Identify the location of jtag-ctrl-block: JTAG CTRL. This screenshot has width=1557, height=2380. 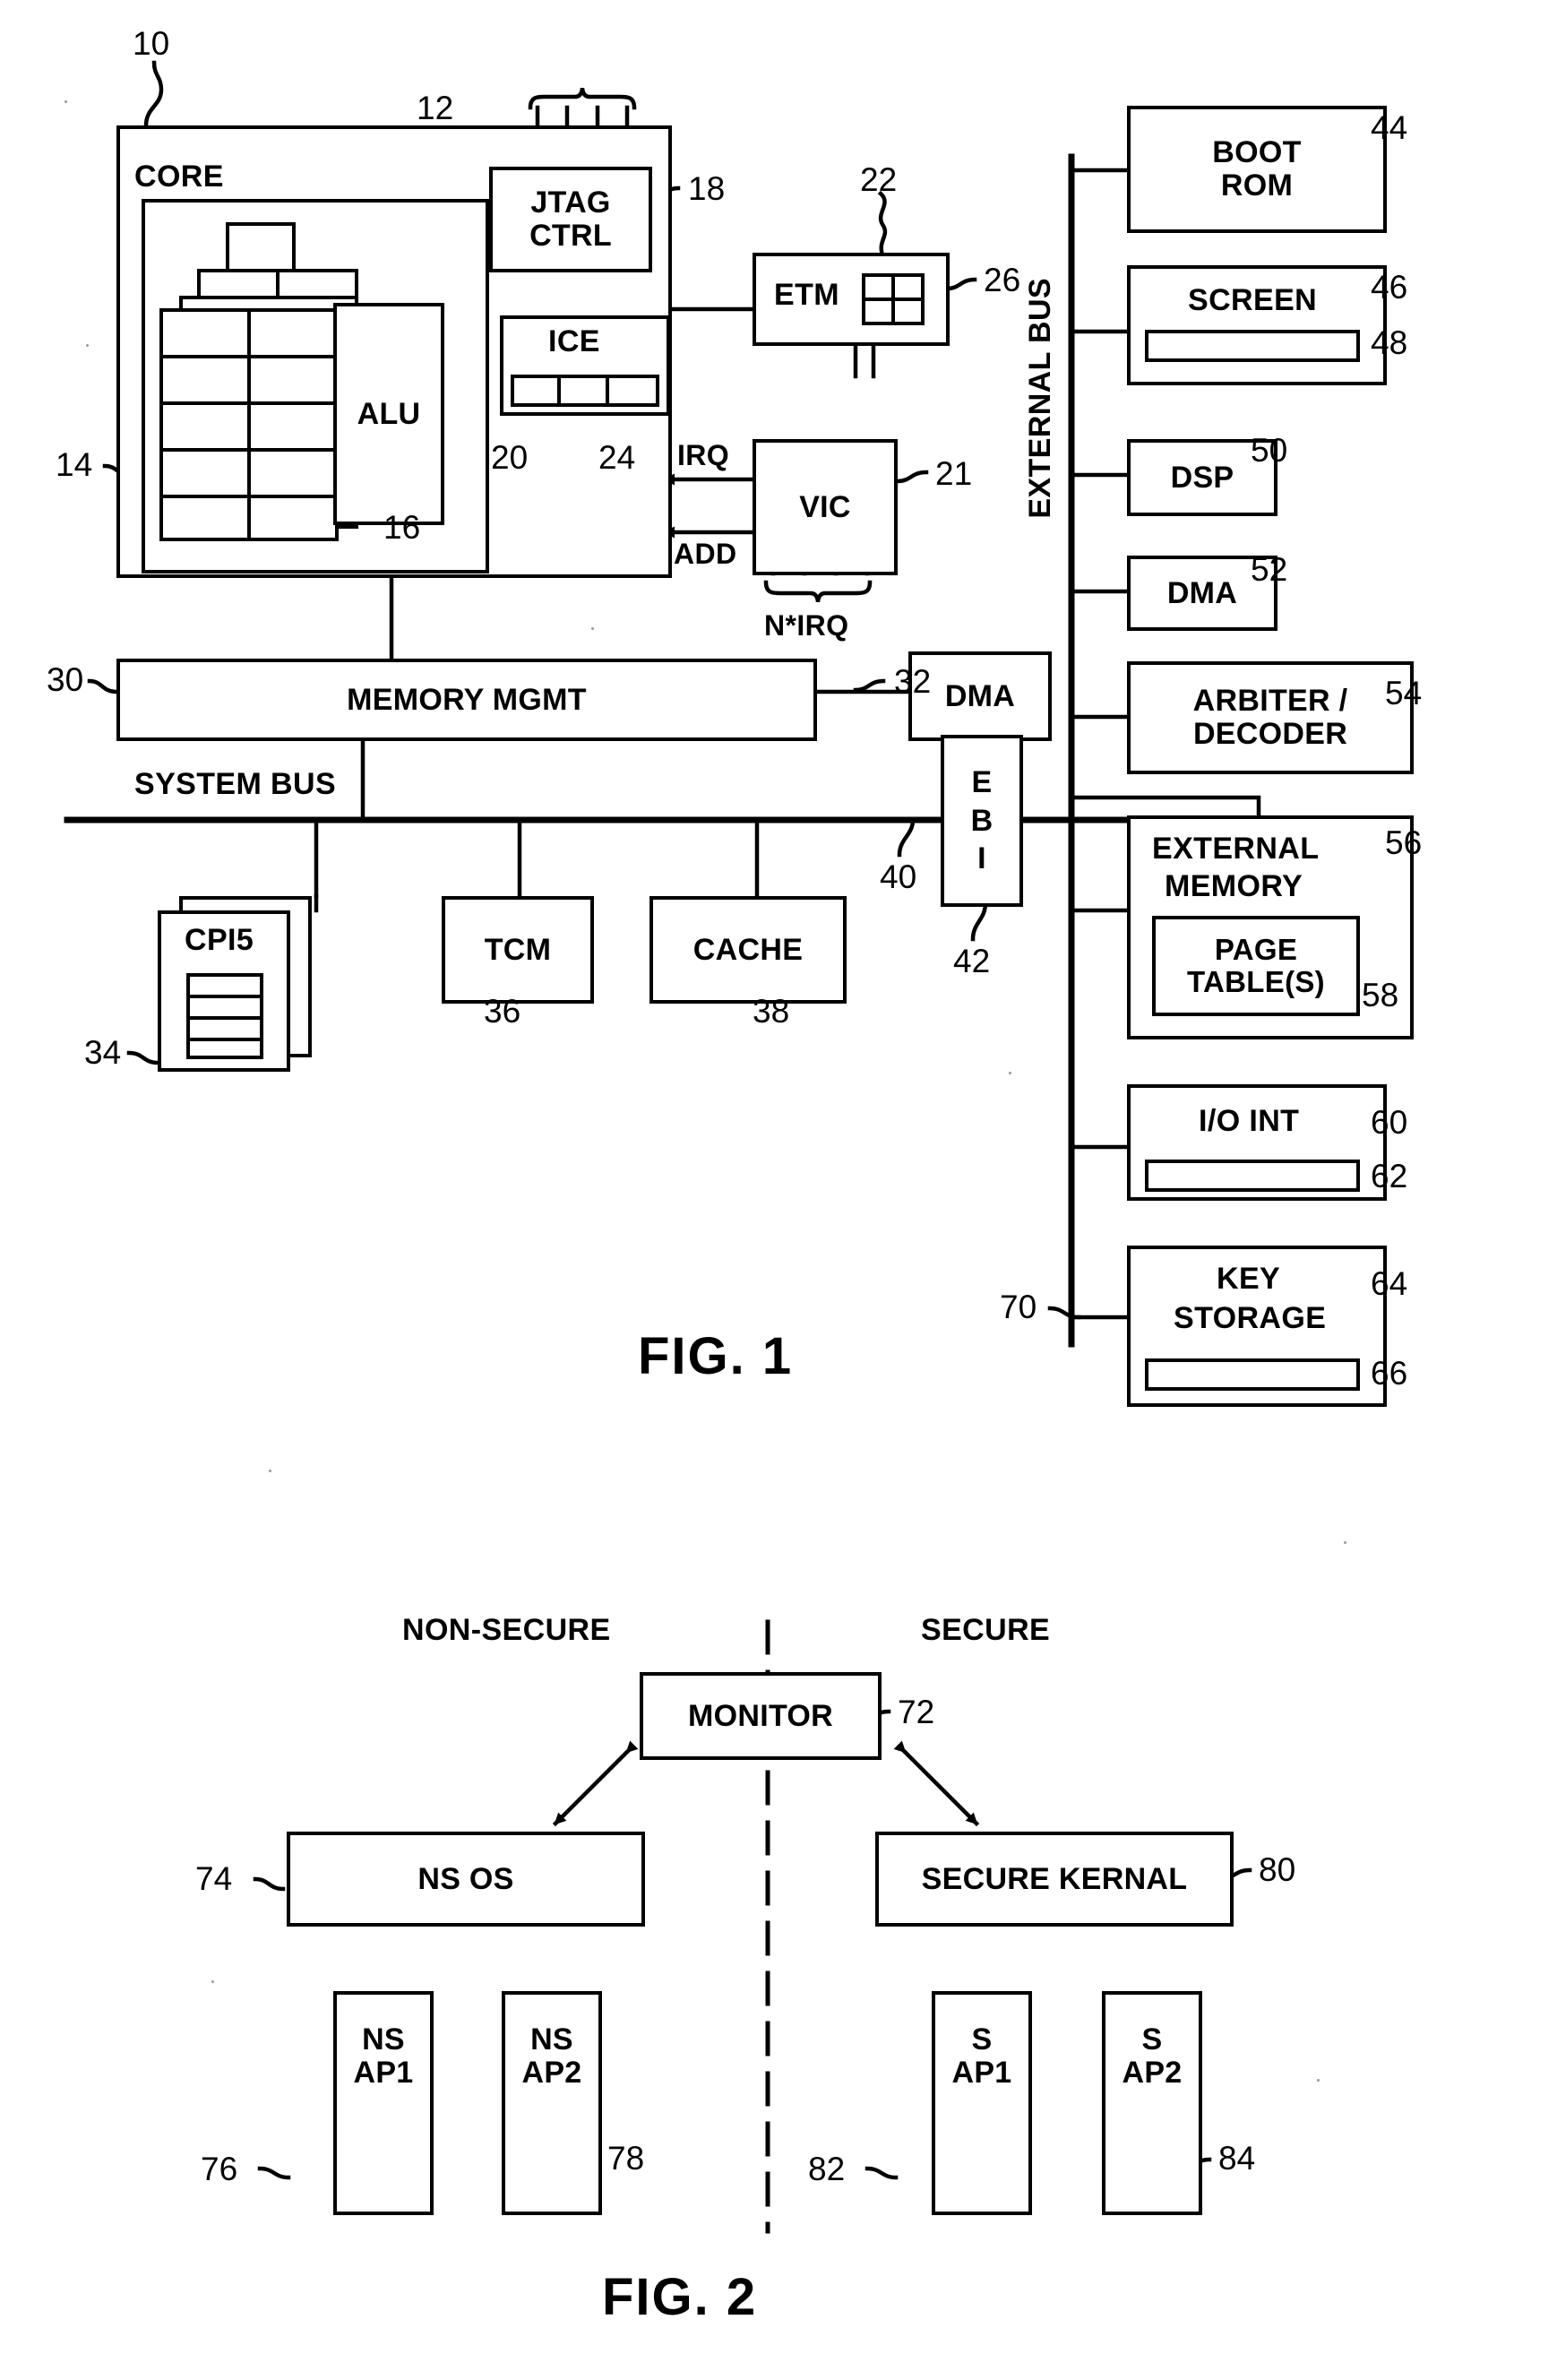
(570, 219).